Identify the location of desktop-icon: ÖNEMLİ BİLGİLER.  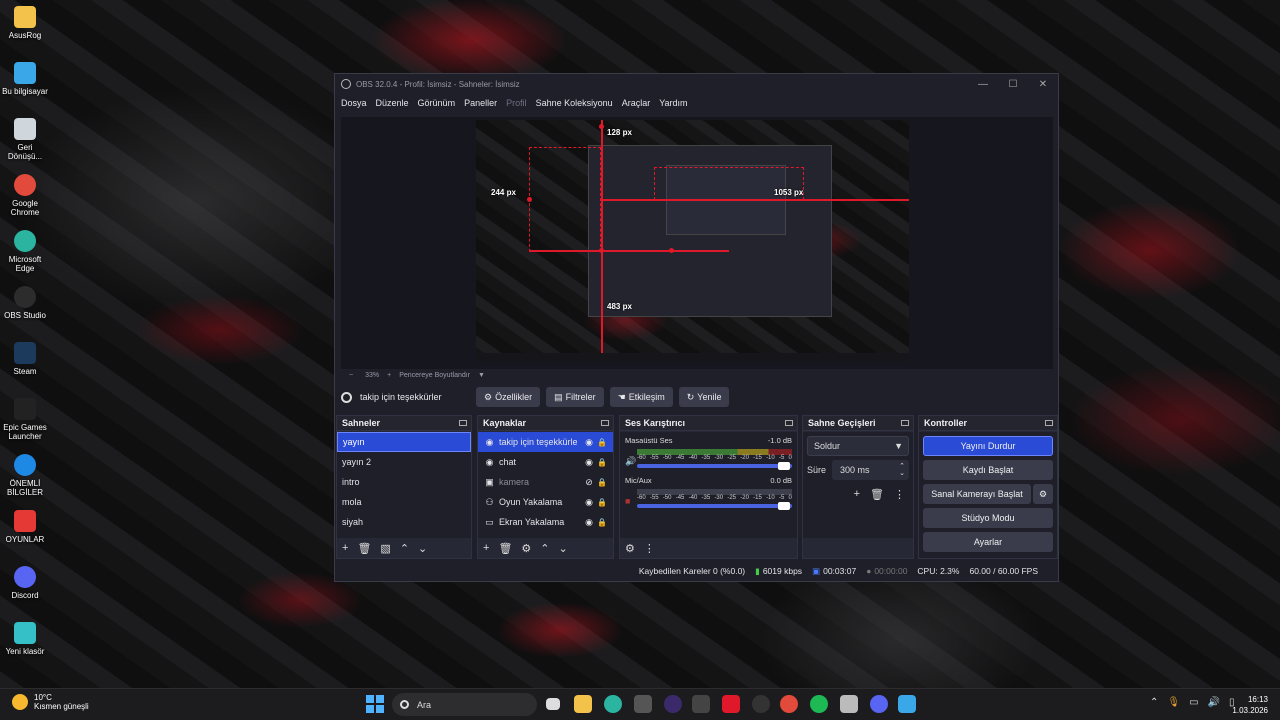
(25, 475).